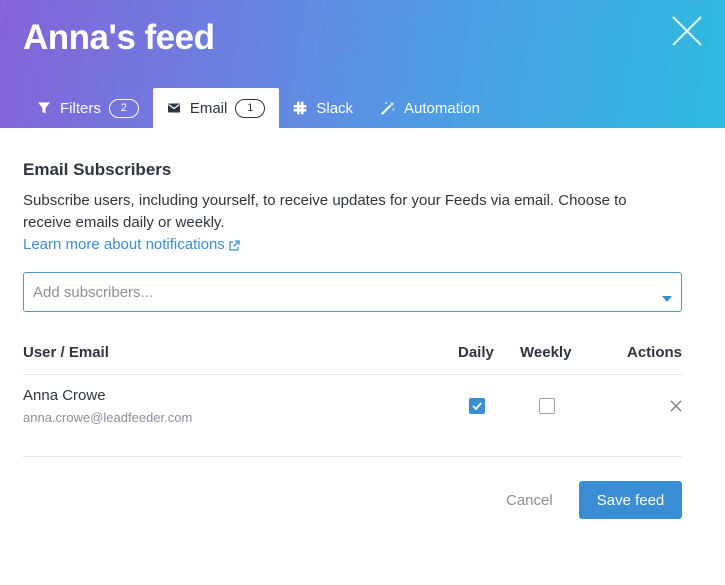  I want to click on learn-more-link: Learn more about notifications, so click(131, 244).